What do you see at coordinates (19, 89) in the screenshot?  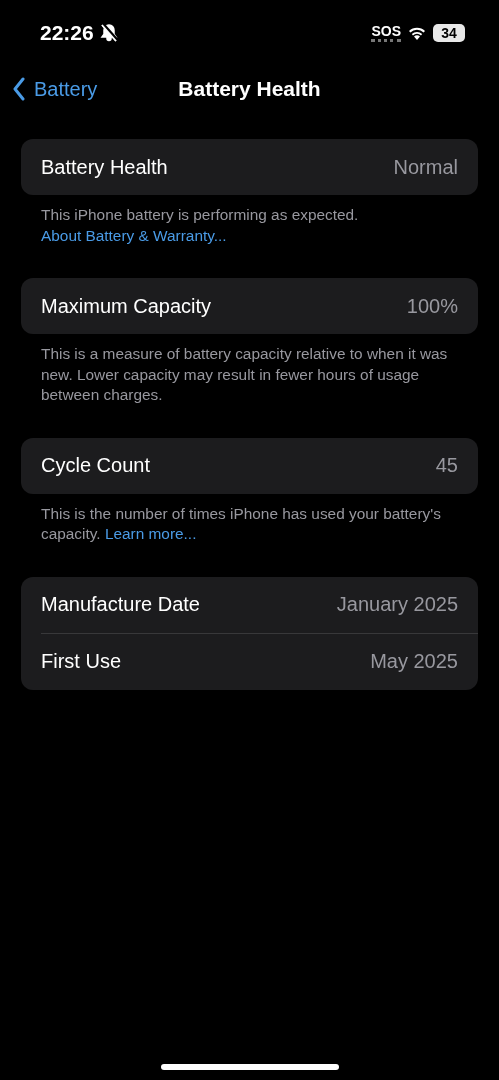 I see `chevron-left-icon` at bounding box center [19, 89].